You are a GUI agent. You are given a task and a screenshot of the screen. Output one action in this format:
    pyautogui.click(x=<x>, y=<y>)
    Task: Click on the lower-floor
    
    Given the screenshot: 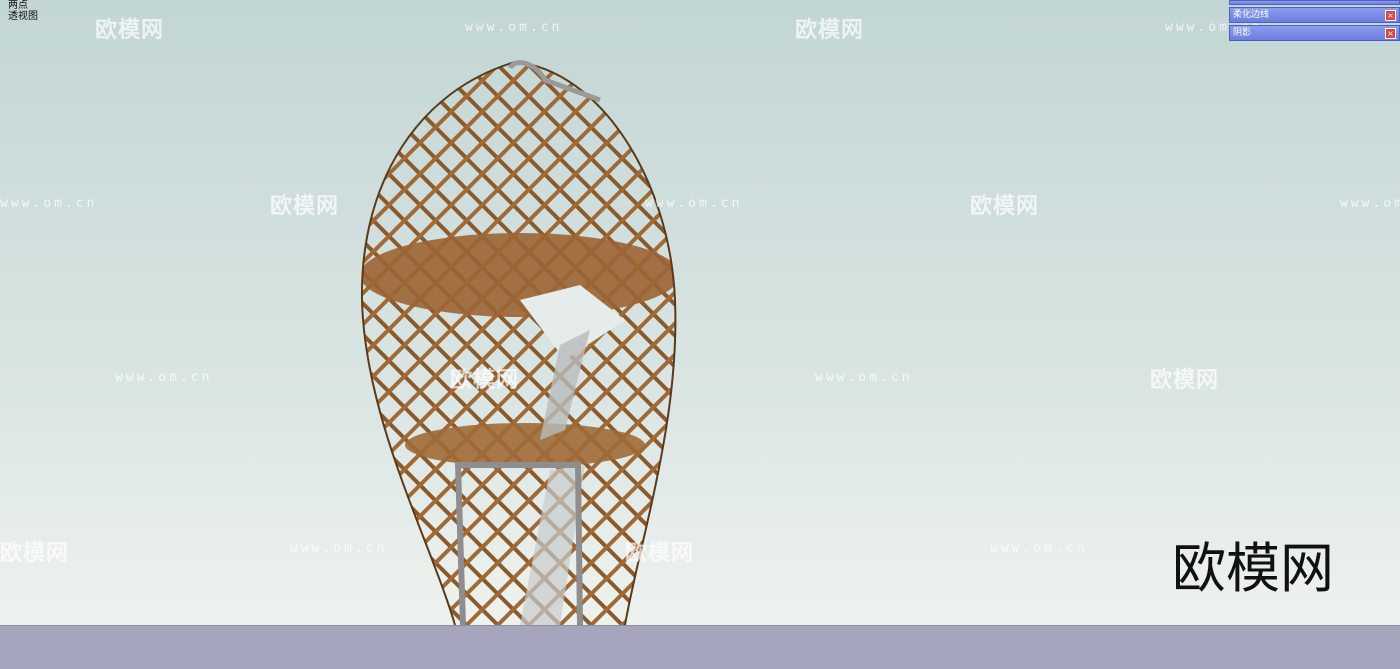 What is the action you would take?
    pyautogui.click(x=525, y=445)
    